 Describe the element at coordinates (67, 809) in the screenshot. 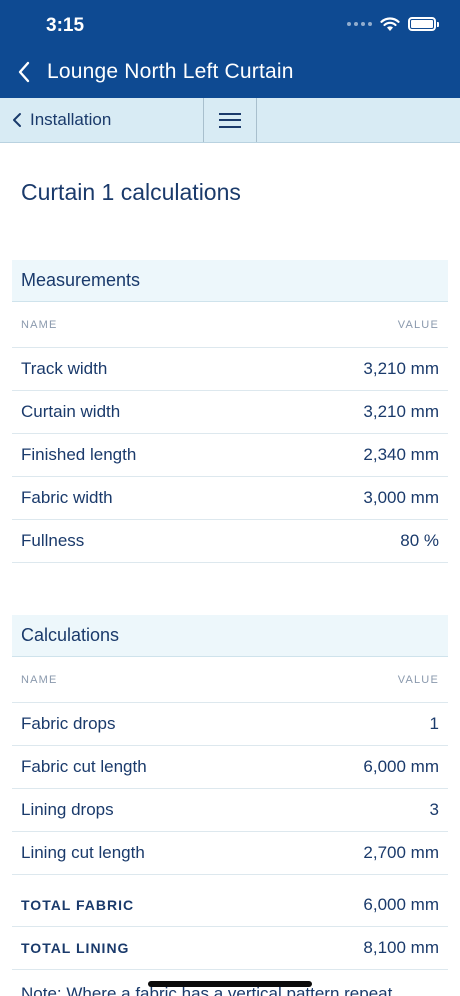

I see `row-name: Lining drops` at that location.